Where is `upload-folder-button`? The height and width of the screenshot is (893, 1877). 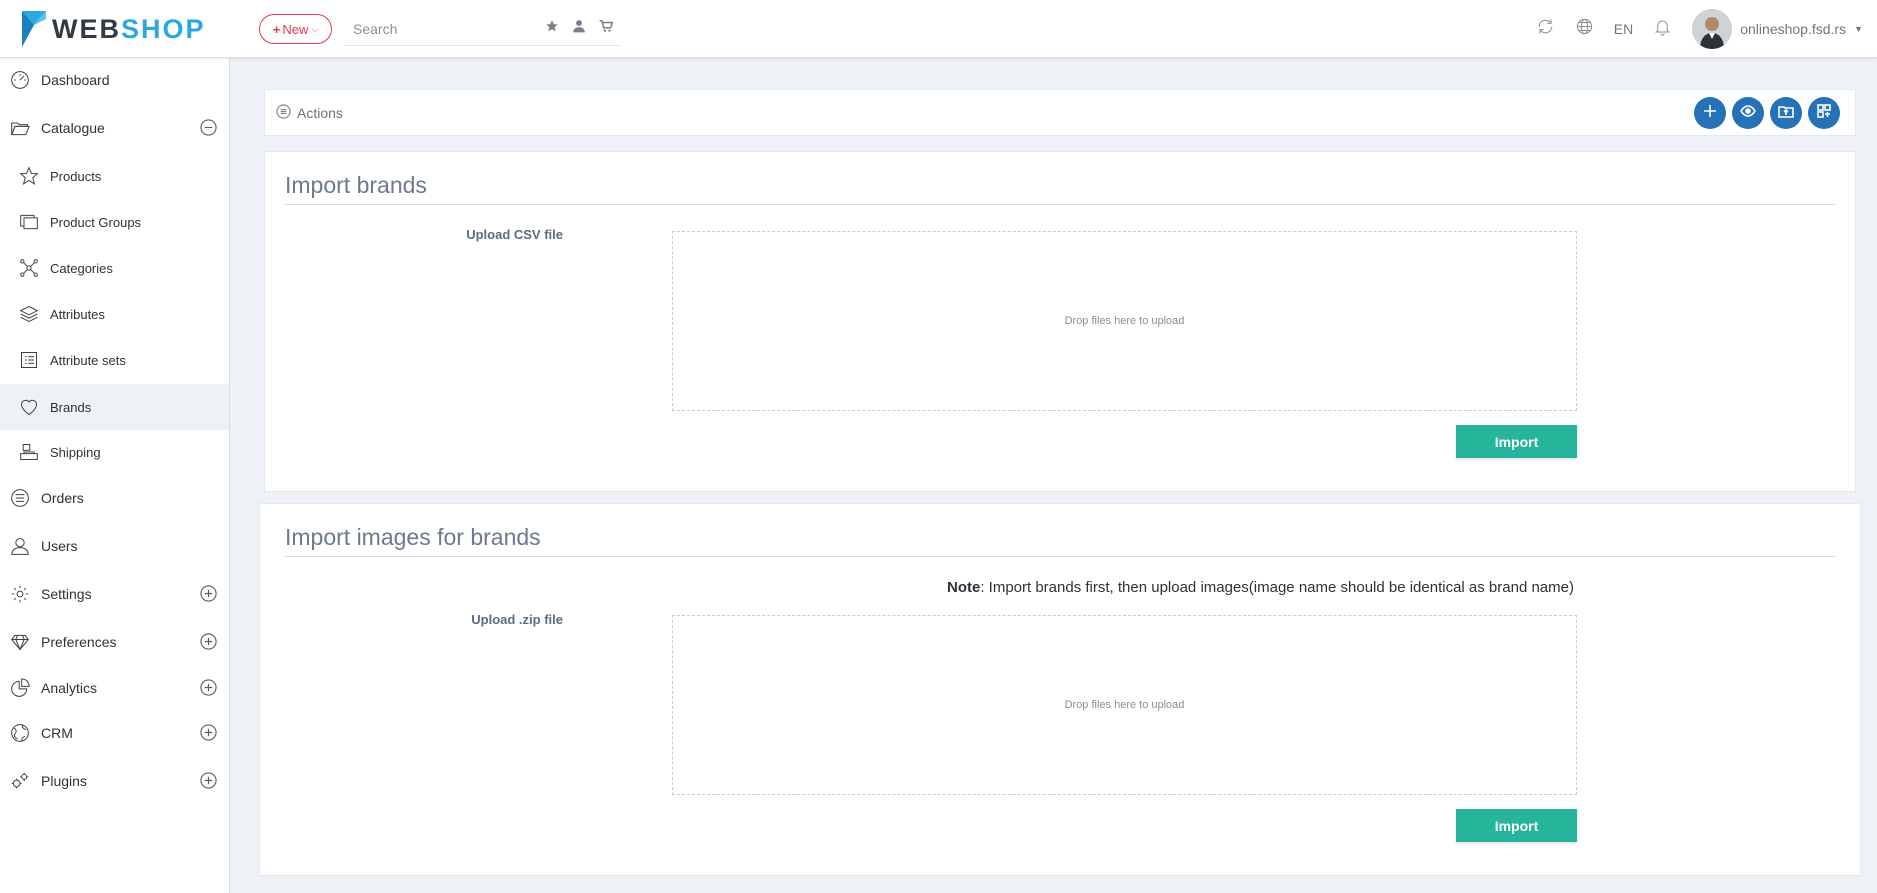 upload-folder-button is located at coordinates (1786, 113).